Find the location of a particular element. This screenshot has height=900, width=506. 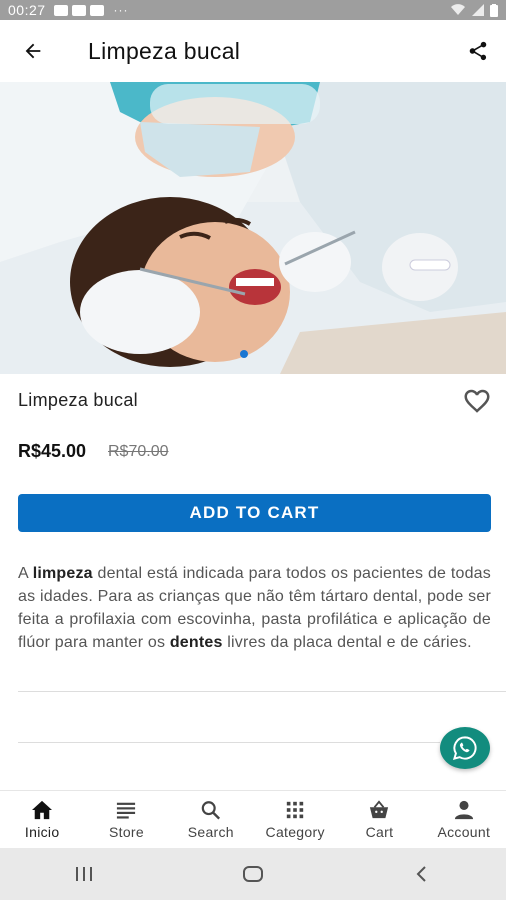

status-bar: 00:27 ··· is located at coordinates (253, 10).